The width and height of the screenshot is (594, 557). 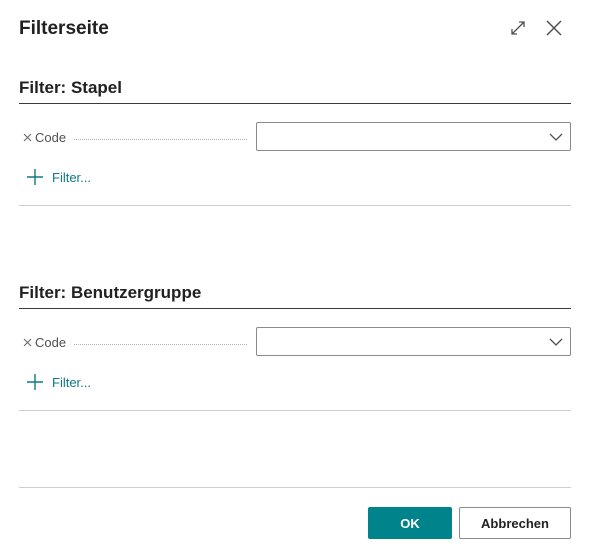 I want to click on cancel-button: Abbrechen, so click(x=515, y=523).